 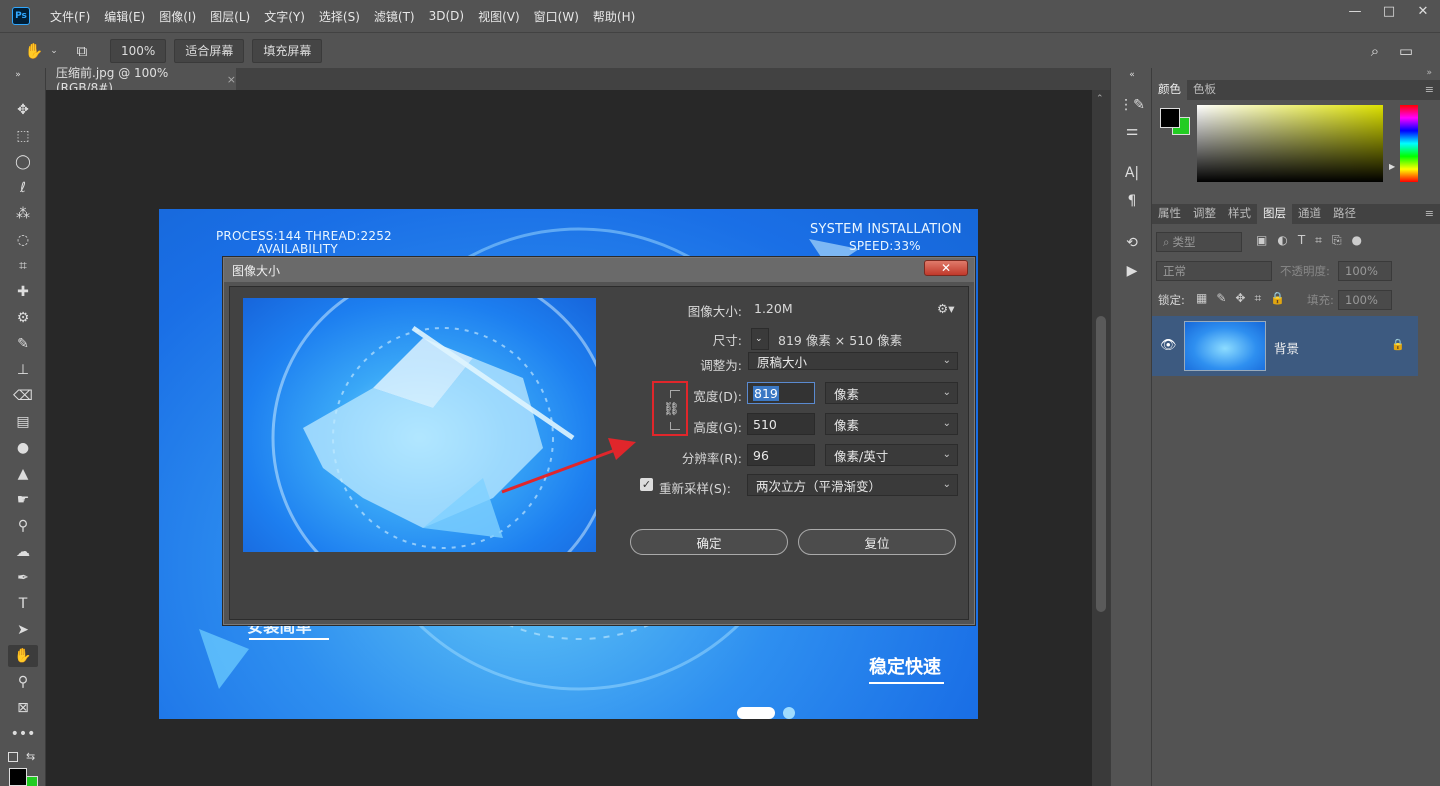 I want to click on path-selection-tool-icon: ➤, so click(x=23, y=630).